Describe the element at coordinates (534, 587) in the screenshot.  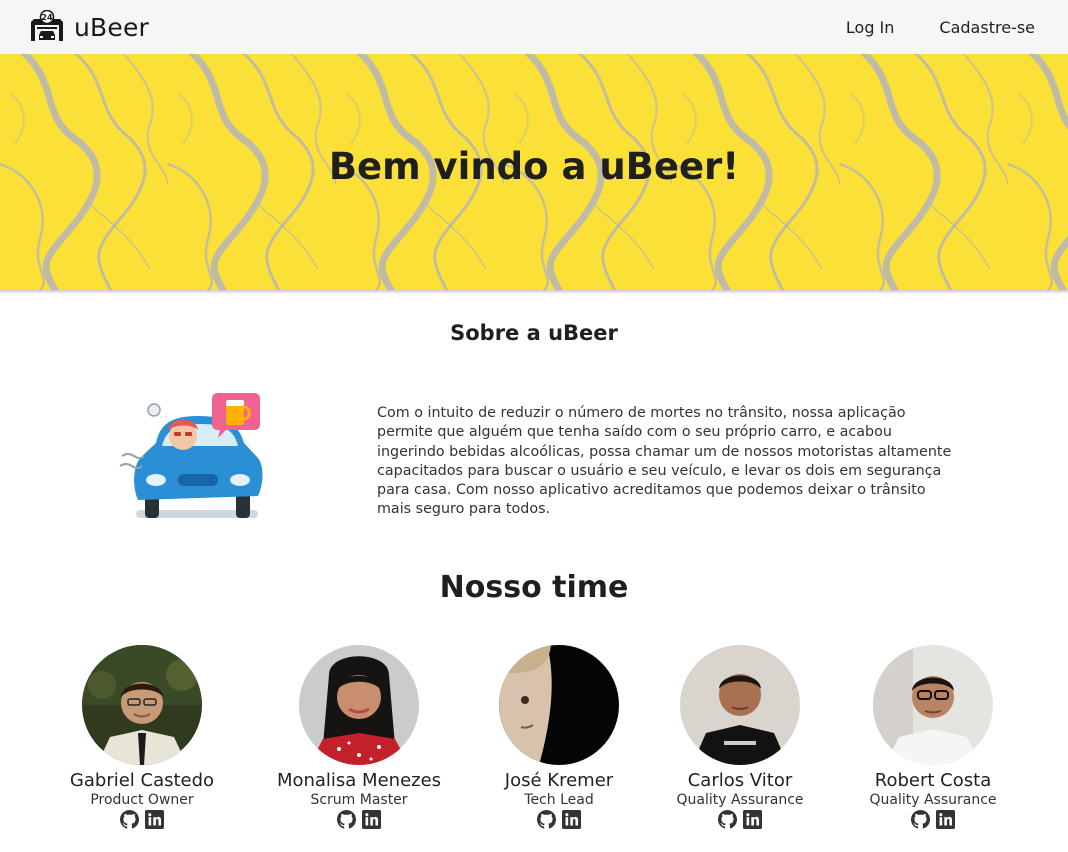
I see `team-title: Nosso time` at that location.